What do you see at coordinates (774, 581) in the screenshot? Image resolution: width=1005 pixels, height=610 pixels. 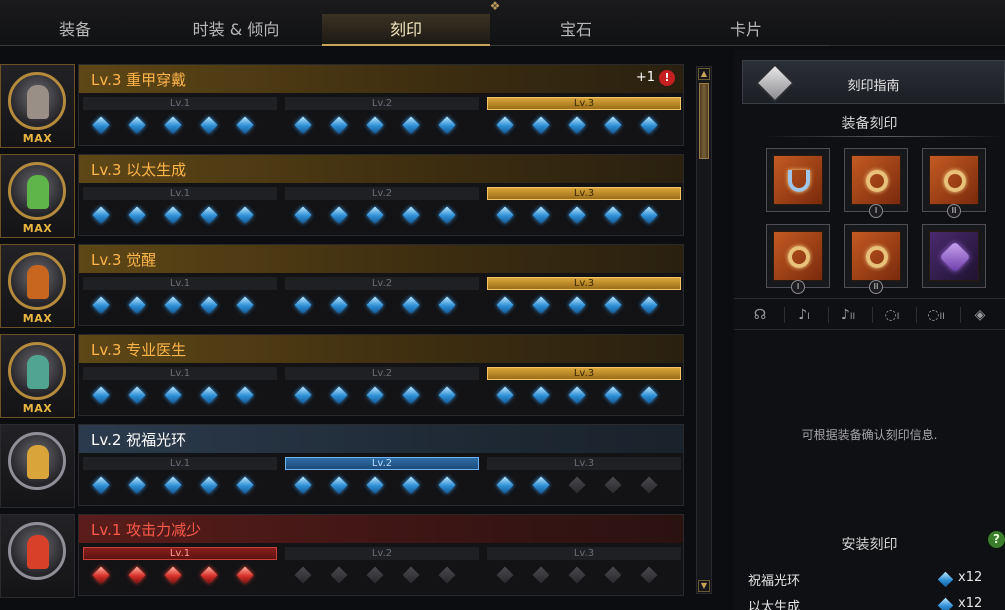 I see `installed-engraving-name: 祝福光环` at bounding box center [774, 581].